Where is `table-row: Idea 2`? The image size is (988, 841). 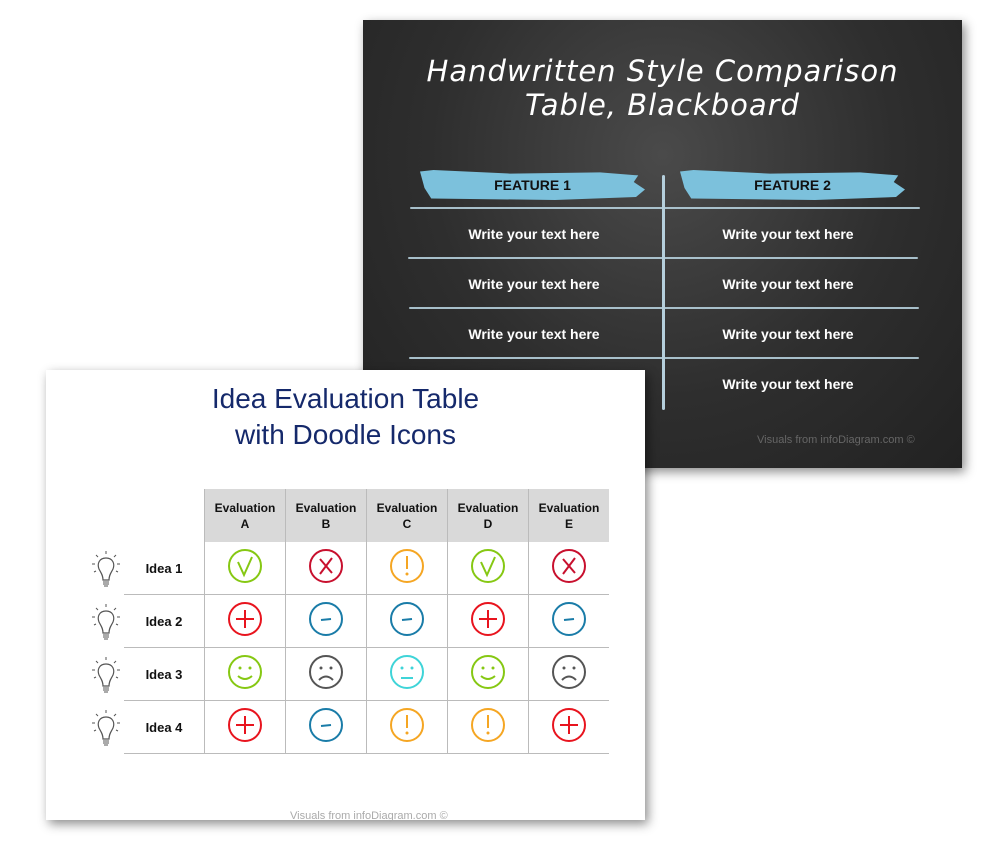
table-row: Idea 2 is located at coordinates (366, 621).